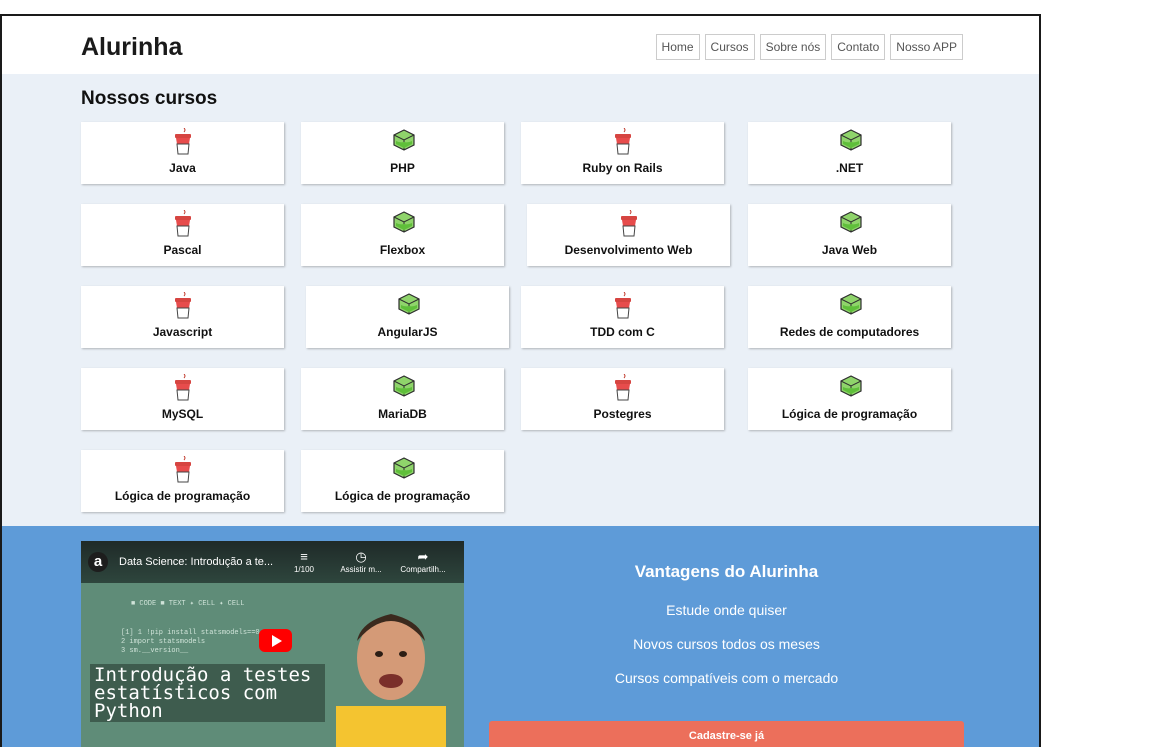  I want to click on perk-item: Cursos compatíveis com o mercado, so click(726, 678).